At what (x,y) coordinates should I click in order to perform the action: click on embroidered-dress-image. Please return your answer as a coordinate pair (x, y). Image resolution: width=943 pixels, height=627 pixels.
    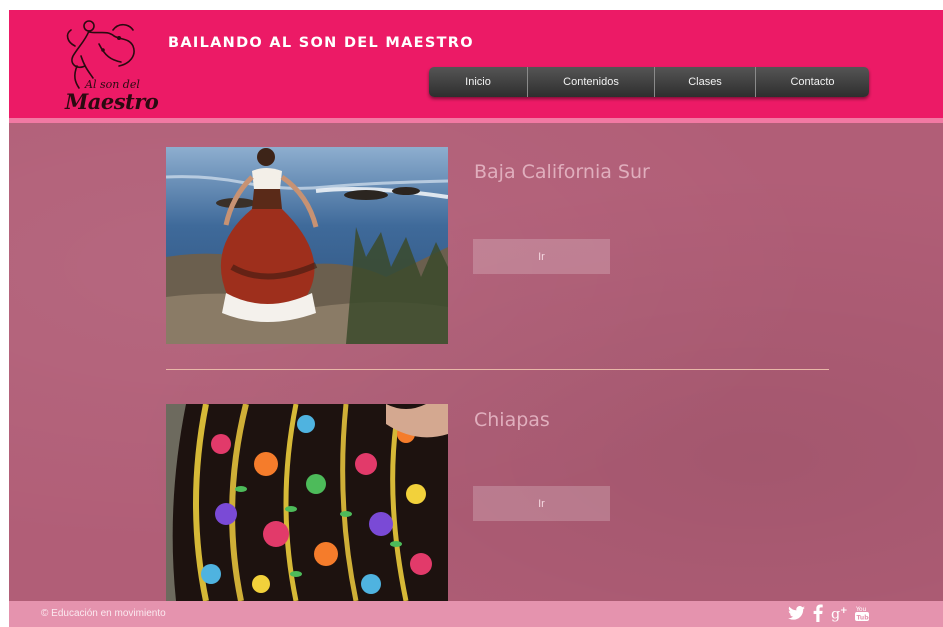
    Looking at the image, I should click on (307, 502).